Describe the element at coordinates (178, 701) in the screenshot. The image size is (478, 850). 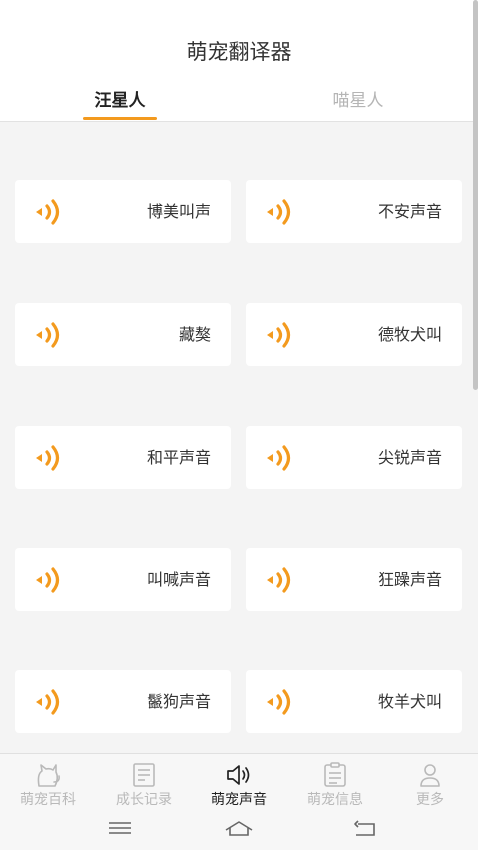
I see `sound-label: 鬣狗声音` at that location.